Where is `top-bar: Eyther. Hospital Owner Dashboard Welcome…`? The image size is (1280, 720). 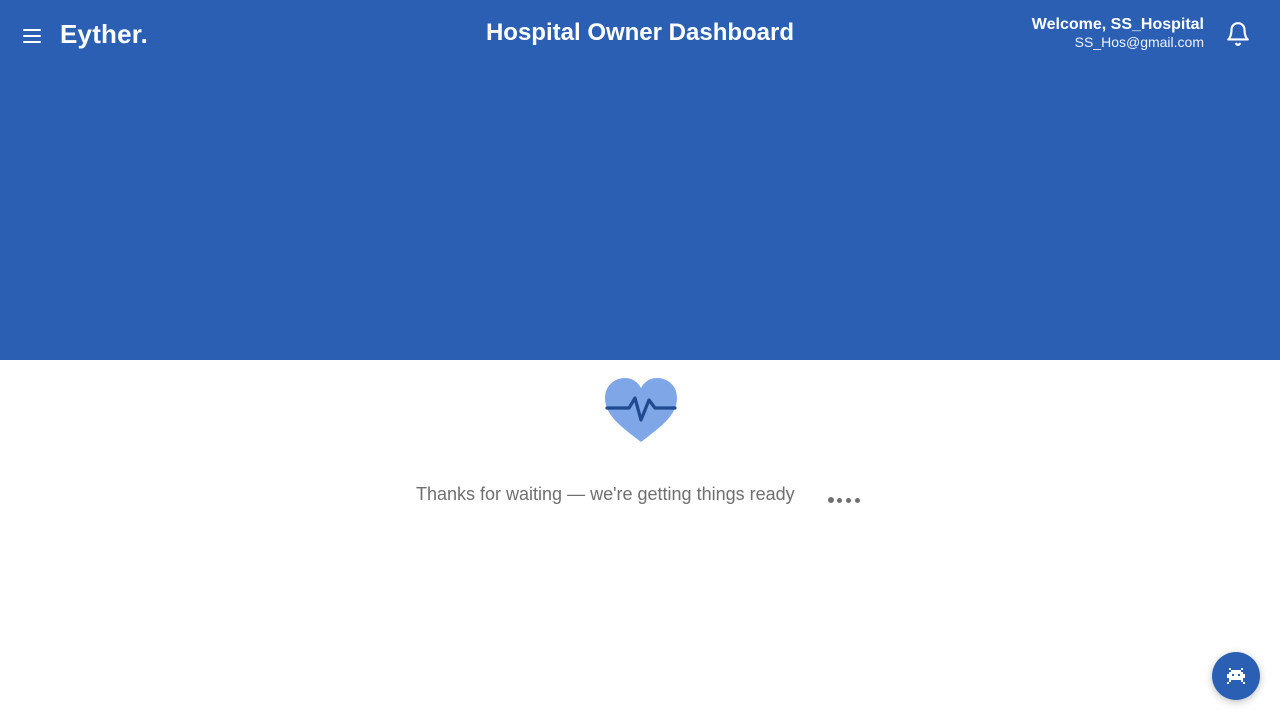
top-bar: Eyther. Hospital Owner Dashboard Welcome… is located at coordinates (640, 35).